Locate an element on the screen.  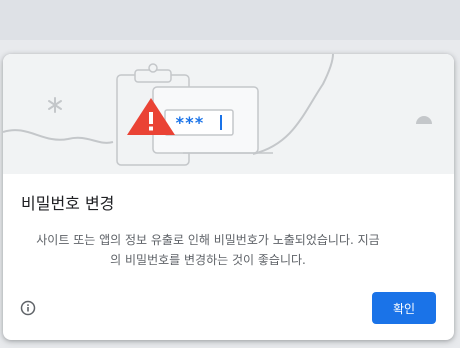
dialog-message-line-2: 의 비밀번호를 변경하는 것이 좋습니다. is located at coordinates (208, 260).